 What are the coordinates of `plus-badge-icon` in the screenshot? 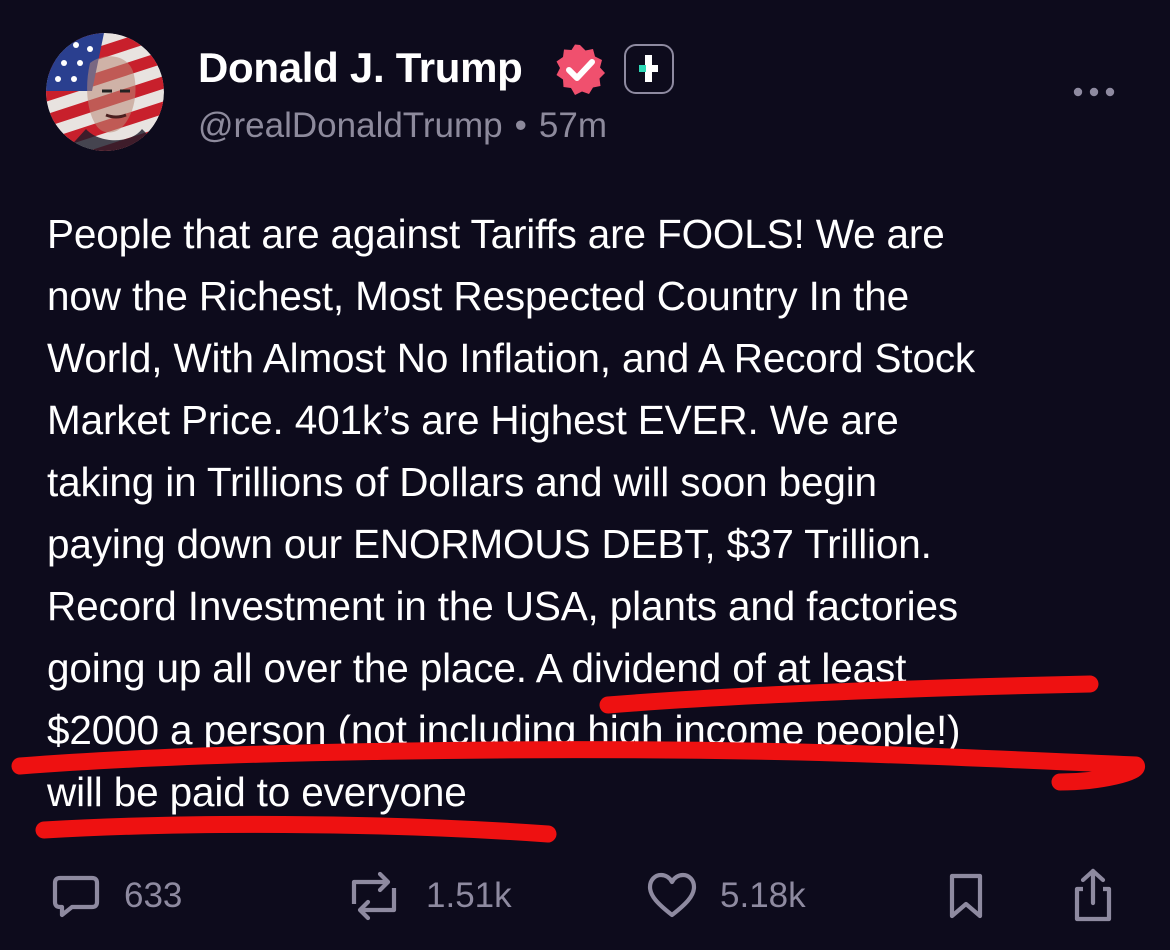 It's located at (649, 69).